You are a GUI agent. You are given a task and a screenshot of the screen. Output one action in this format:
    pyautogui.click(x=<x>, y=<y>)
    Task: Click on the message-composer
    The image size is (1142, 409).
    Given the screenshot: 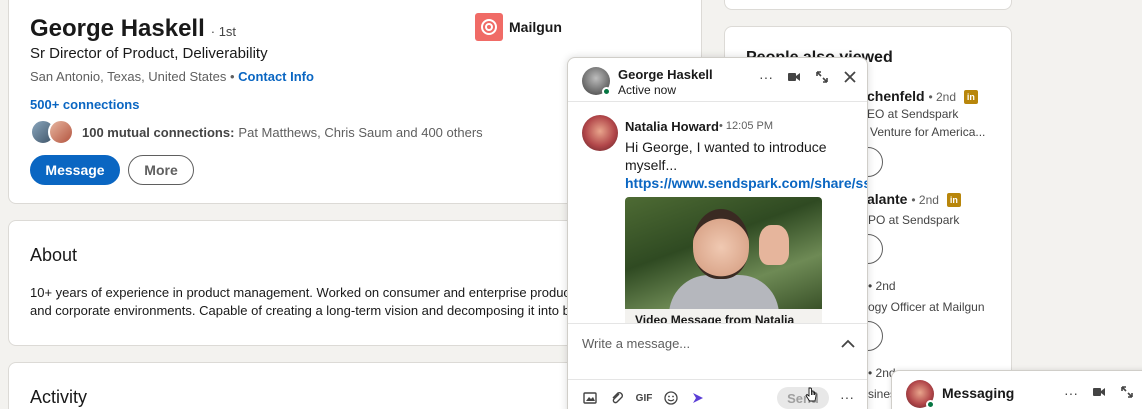 What is the action you would take?
    pyautogui.click(x=717, y=351)
    